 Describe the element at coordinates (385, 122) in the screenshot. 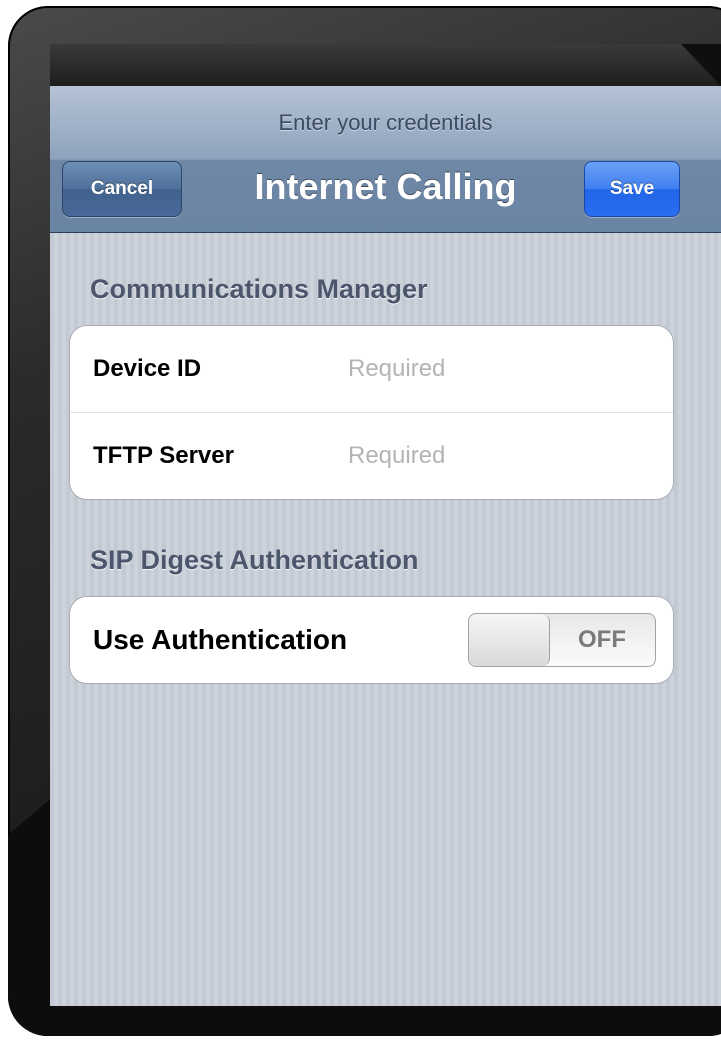

I see `nav-prompt: Enter your credentials` at that location.